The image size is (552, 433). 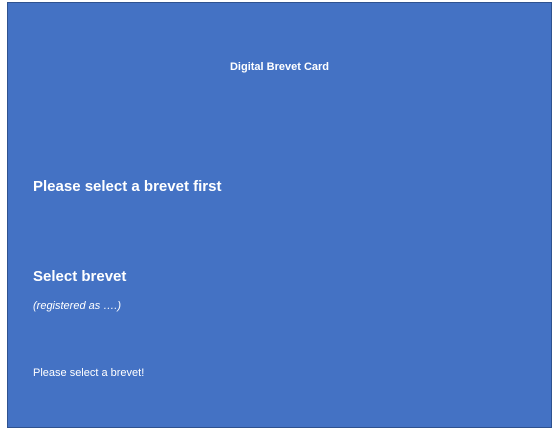 I want to click on registered-as-note: (registered as ….), so click(x=77, y=306).